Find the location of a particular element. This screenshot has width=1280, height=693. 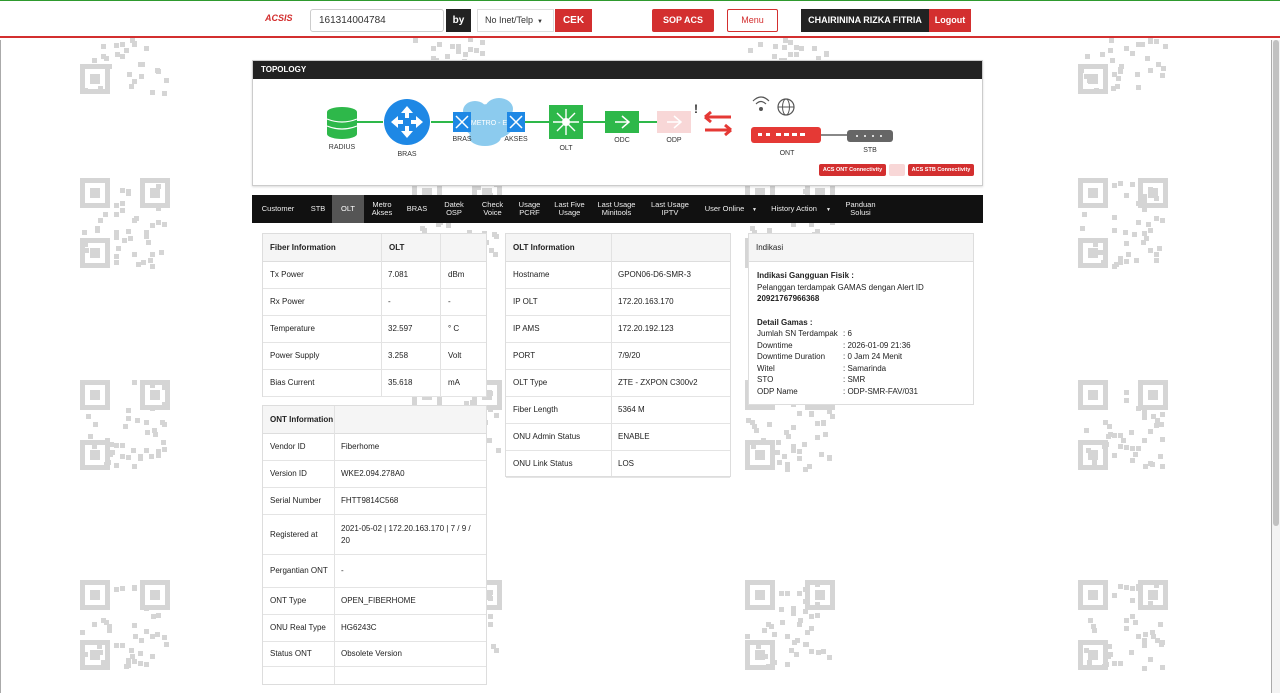

tab-8: Last Five Usage is located at coordinates (569, 209).